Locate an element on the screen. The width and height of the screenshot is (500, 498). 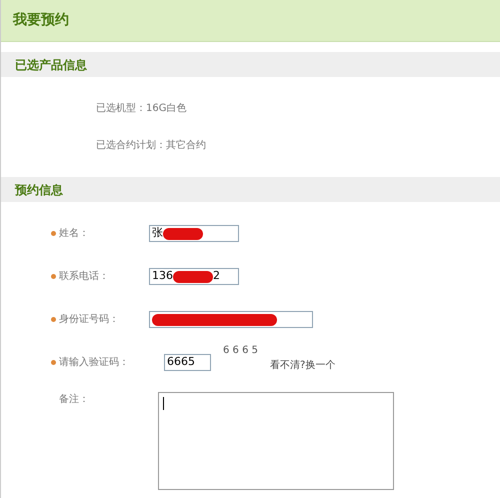
input-field: 136 2 is located at coordinates (194, 276).